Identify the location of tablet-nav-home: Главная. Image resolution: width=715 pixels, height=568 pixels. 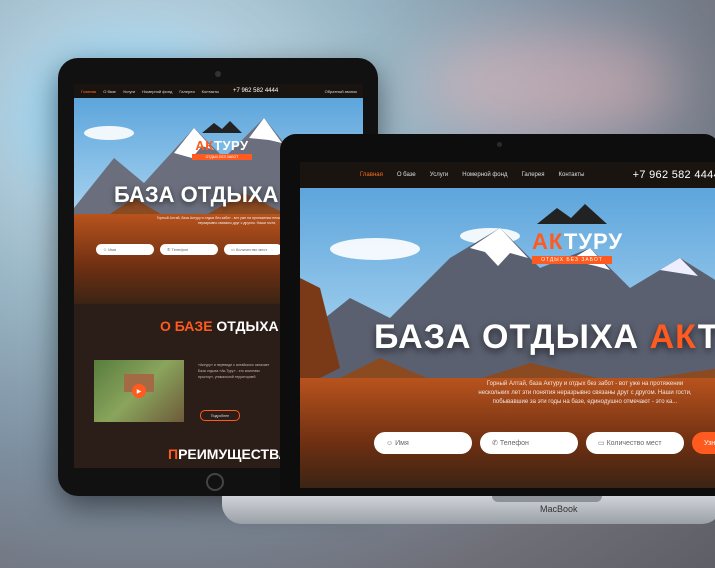
(88, 91).